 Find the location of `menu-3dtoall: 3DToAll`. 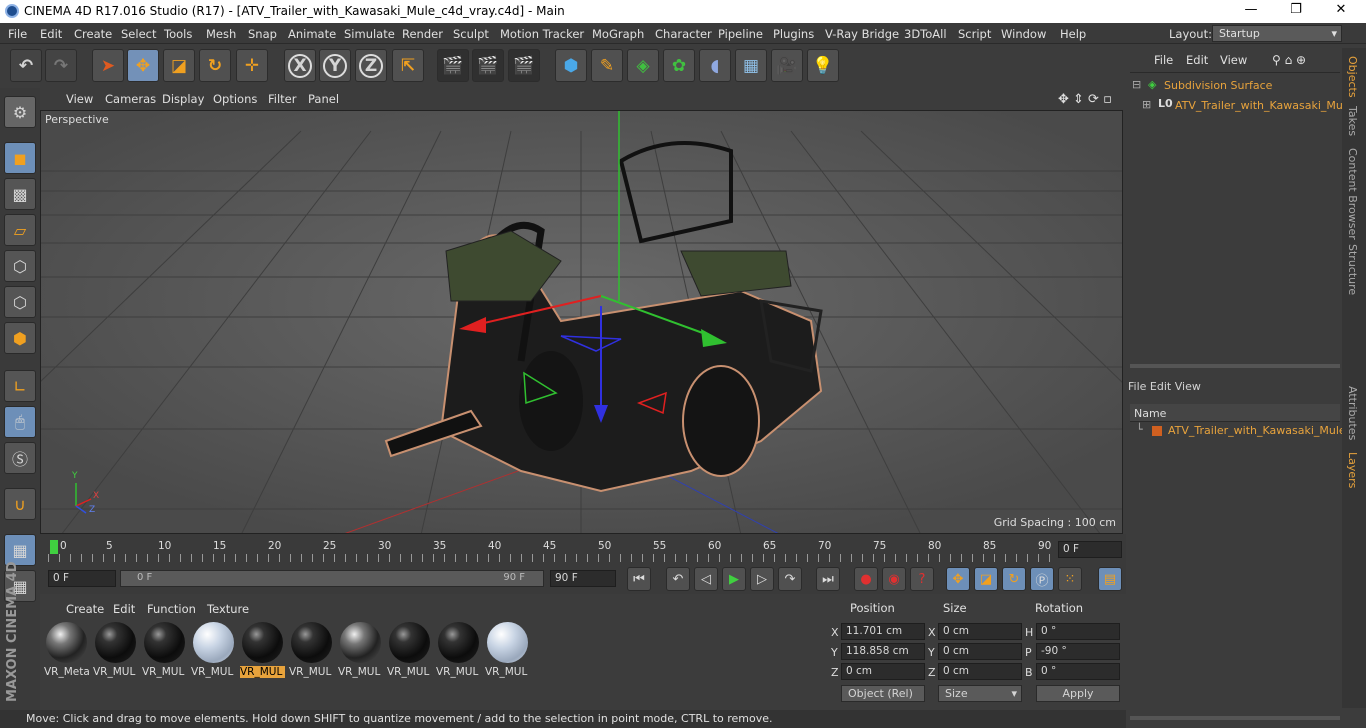

menu-3dtoall: 3DToAll is located at coordinates (925, 34).